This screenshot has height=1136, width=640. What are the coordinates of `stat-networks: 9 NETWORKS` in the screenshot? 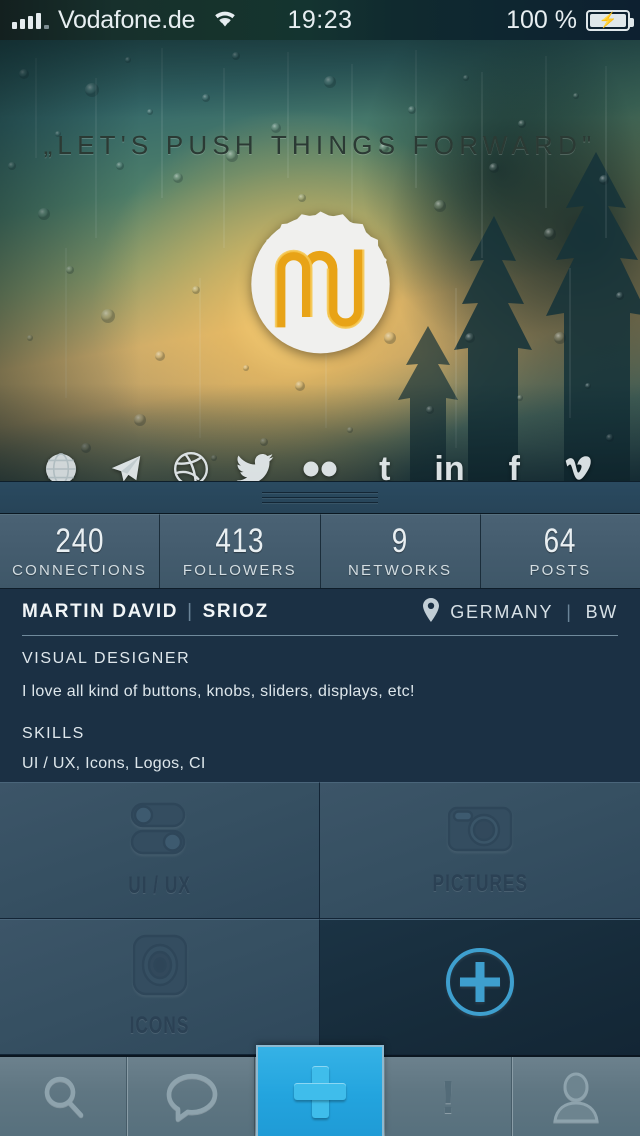 It's located at (400, 551).